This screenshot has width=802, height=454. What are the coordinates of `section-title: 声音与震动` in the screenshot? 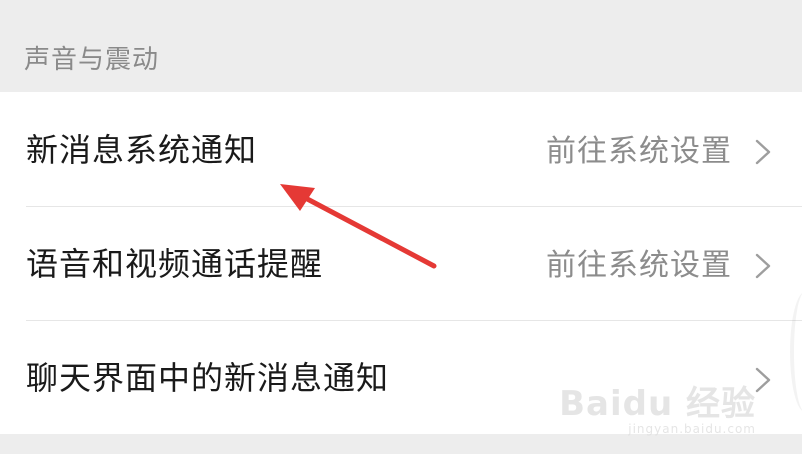 It's located at (92, 60).